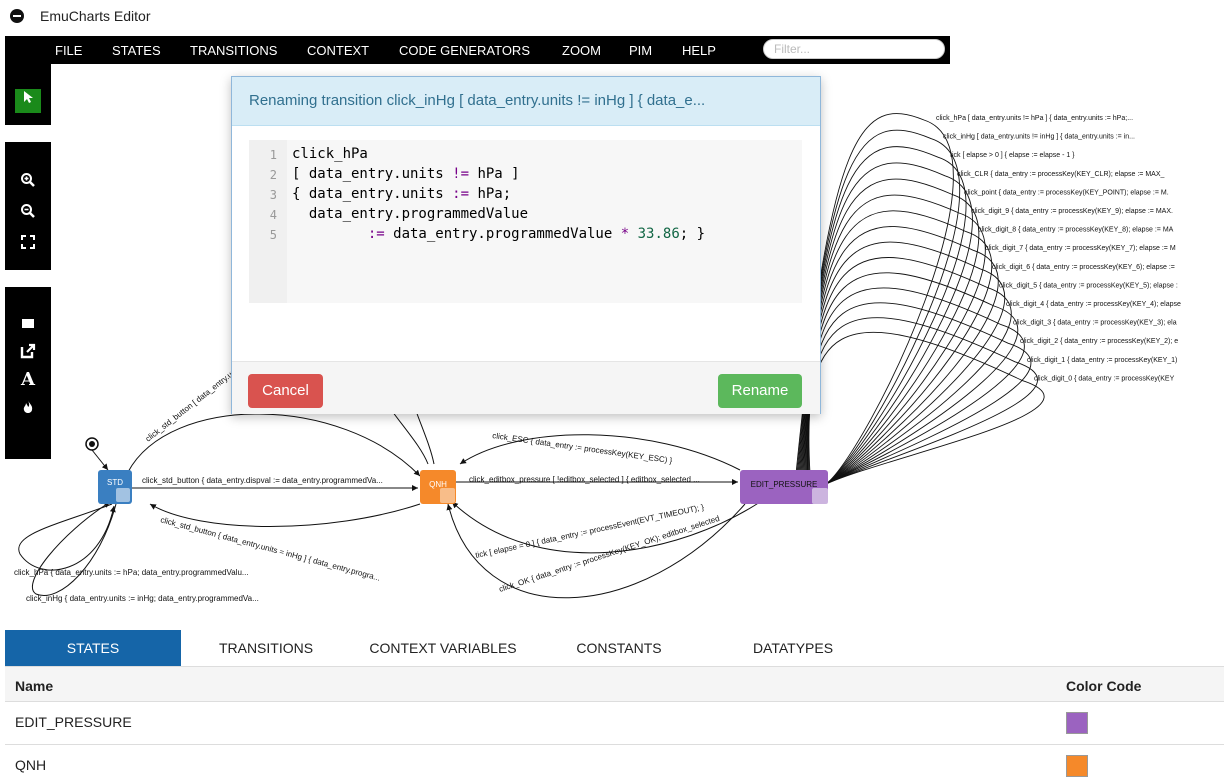 The width and height of the screenshot is (1224, 777). Describe the element at coordinates (285, 391) in the screenshot. I see `cancel-button: Cancel` at that location.